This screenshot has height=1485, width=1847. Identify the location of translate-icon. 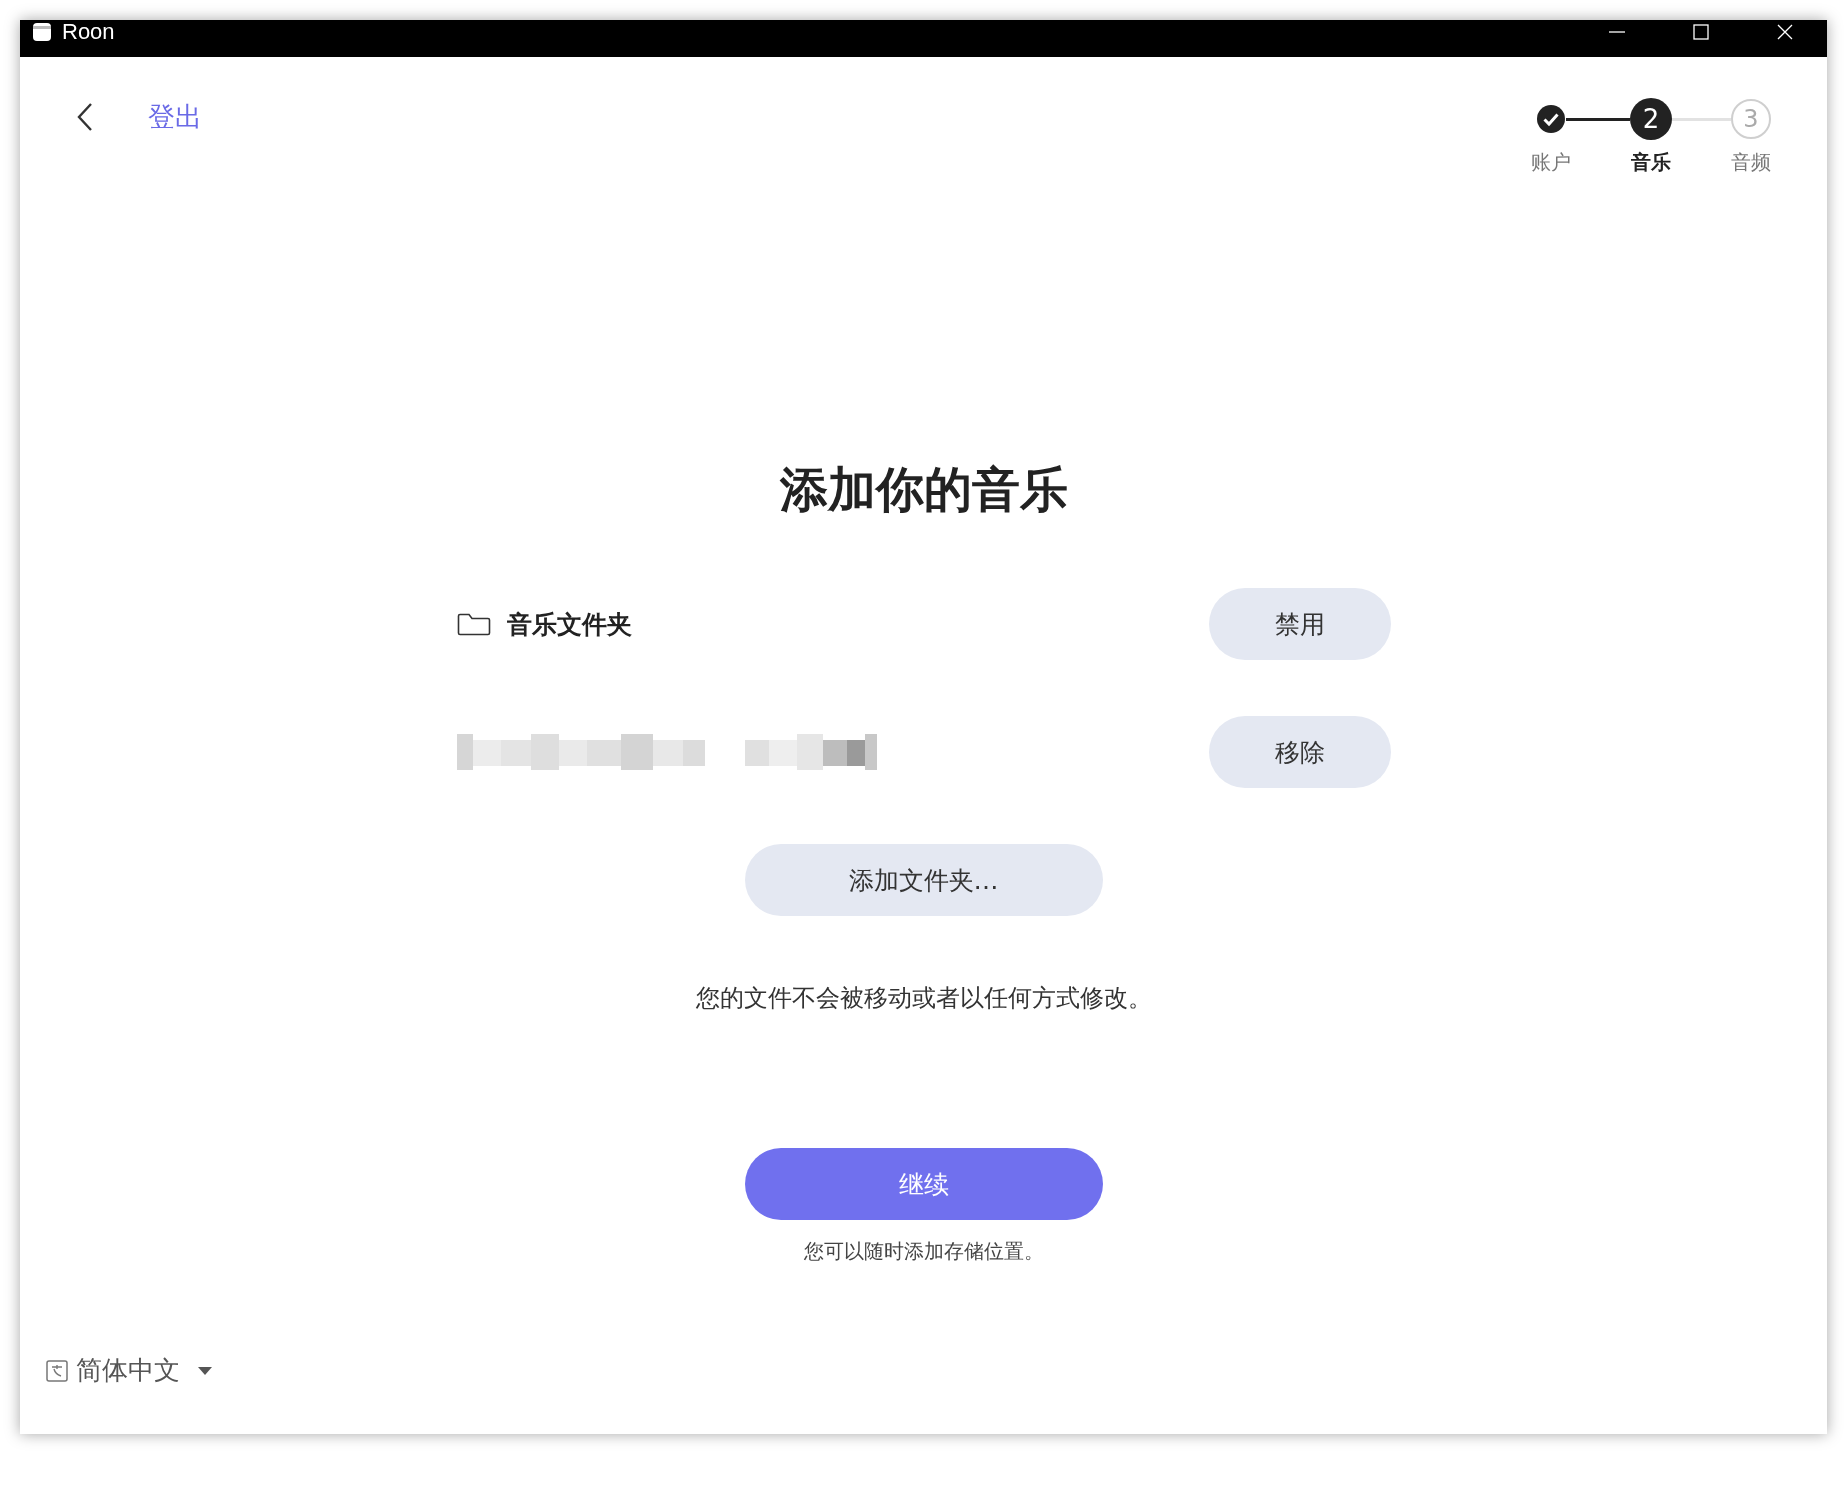
(57, 1370).